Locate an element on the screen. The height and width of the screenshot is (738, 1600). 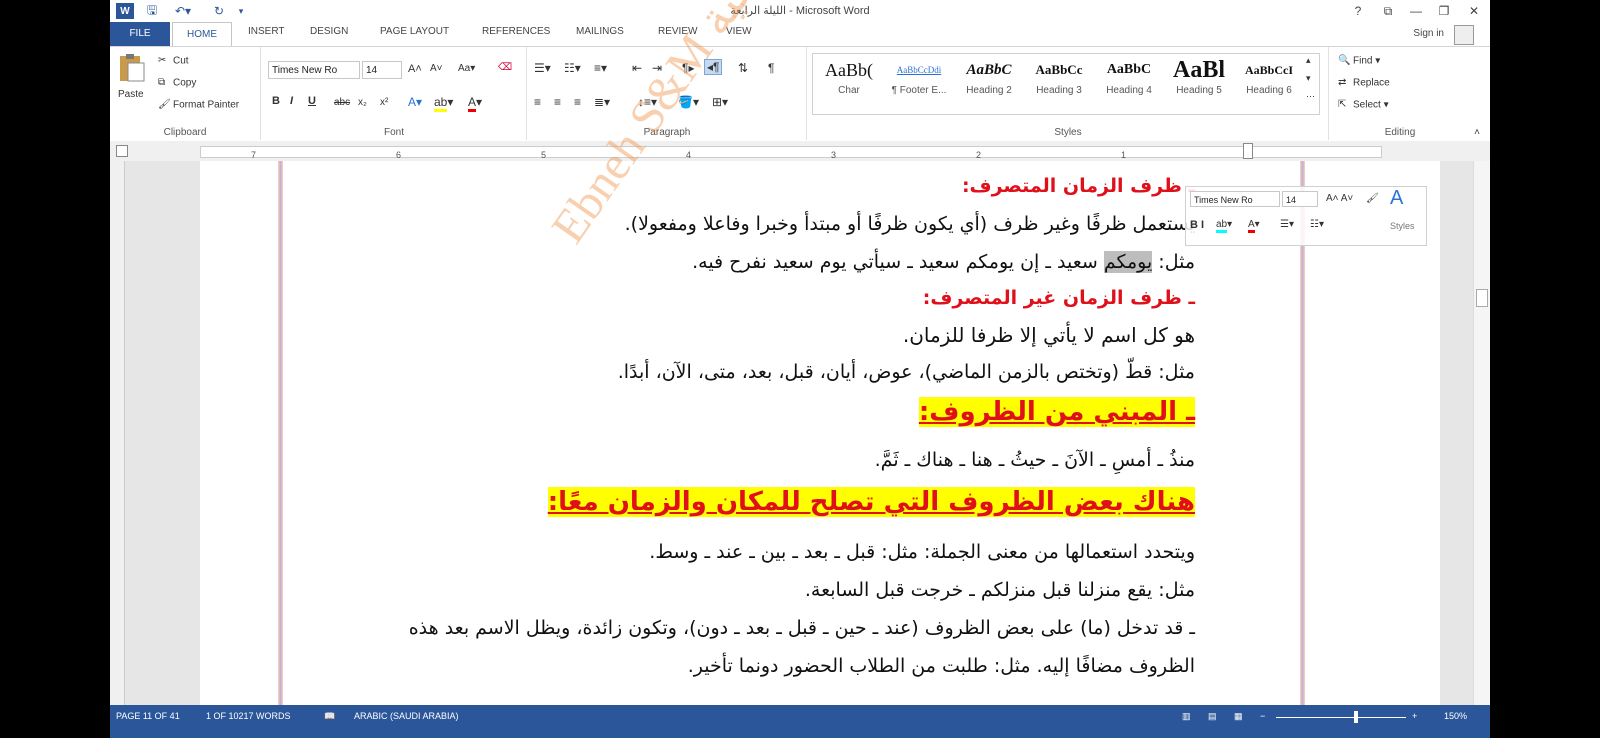
find-icon: 🔍 is located at coordinates (1344, 60).